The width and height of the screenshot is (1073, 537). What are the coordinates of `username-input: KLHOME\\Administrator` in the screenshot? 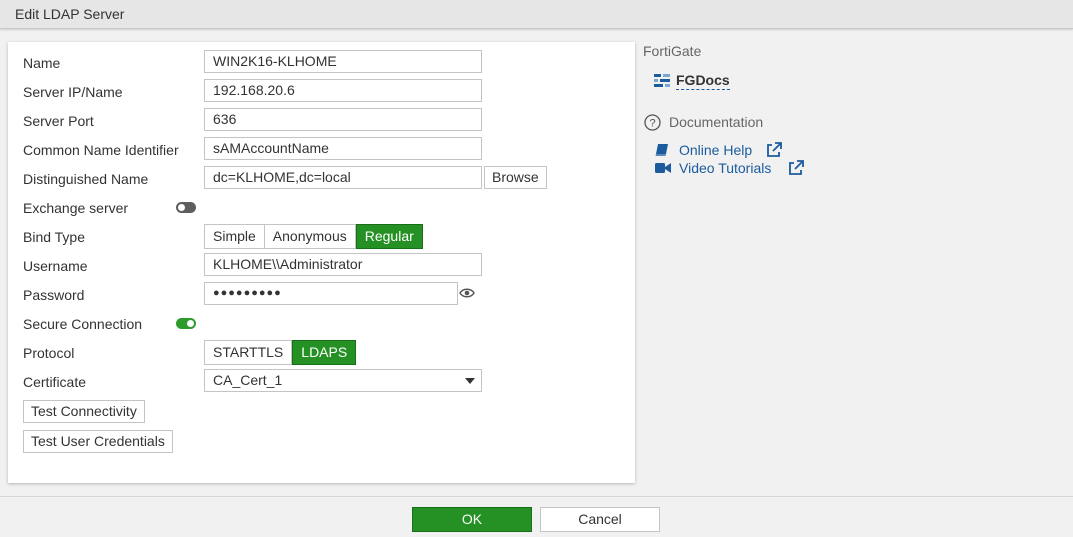 It's located at (343, 264).